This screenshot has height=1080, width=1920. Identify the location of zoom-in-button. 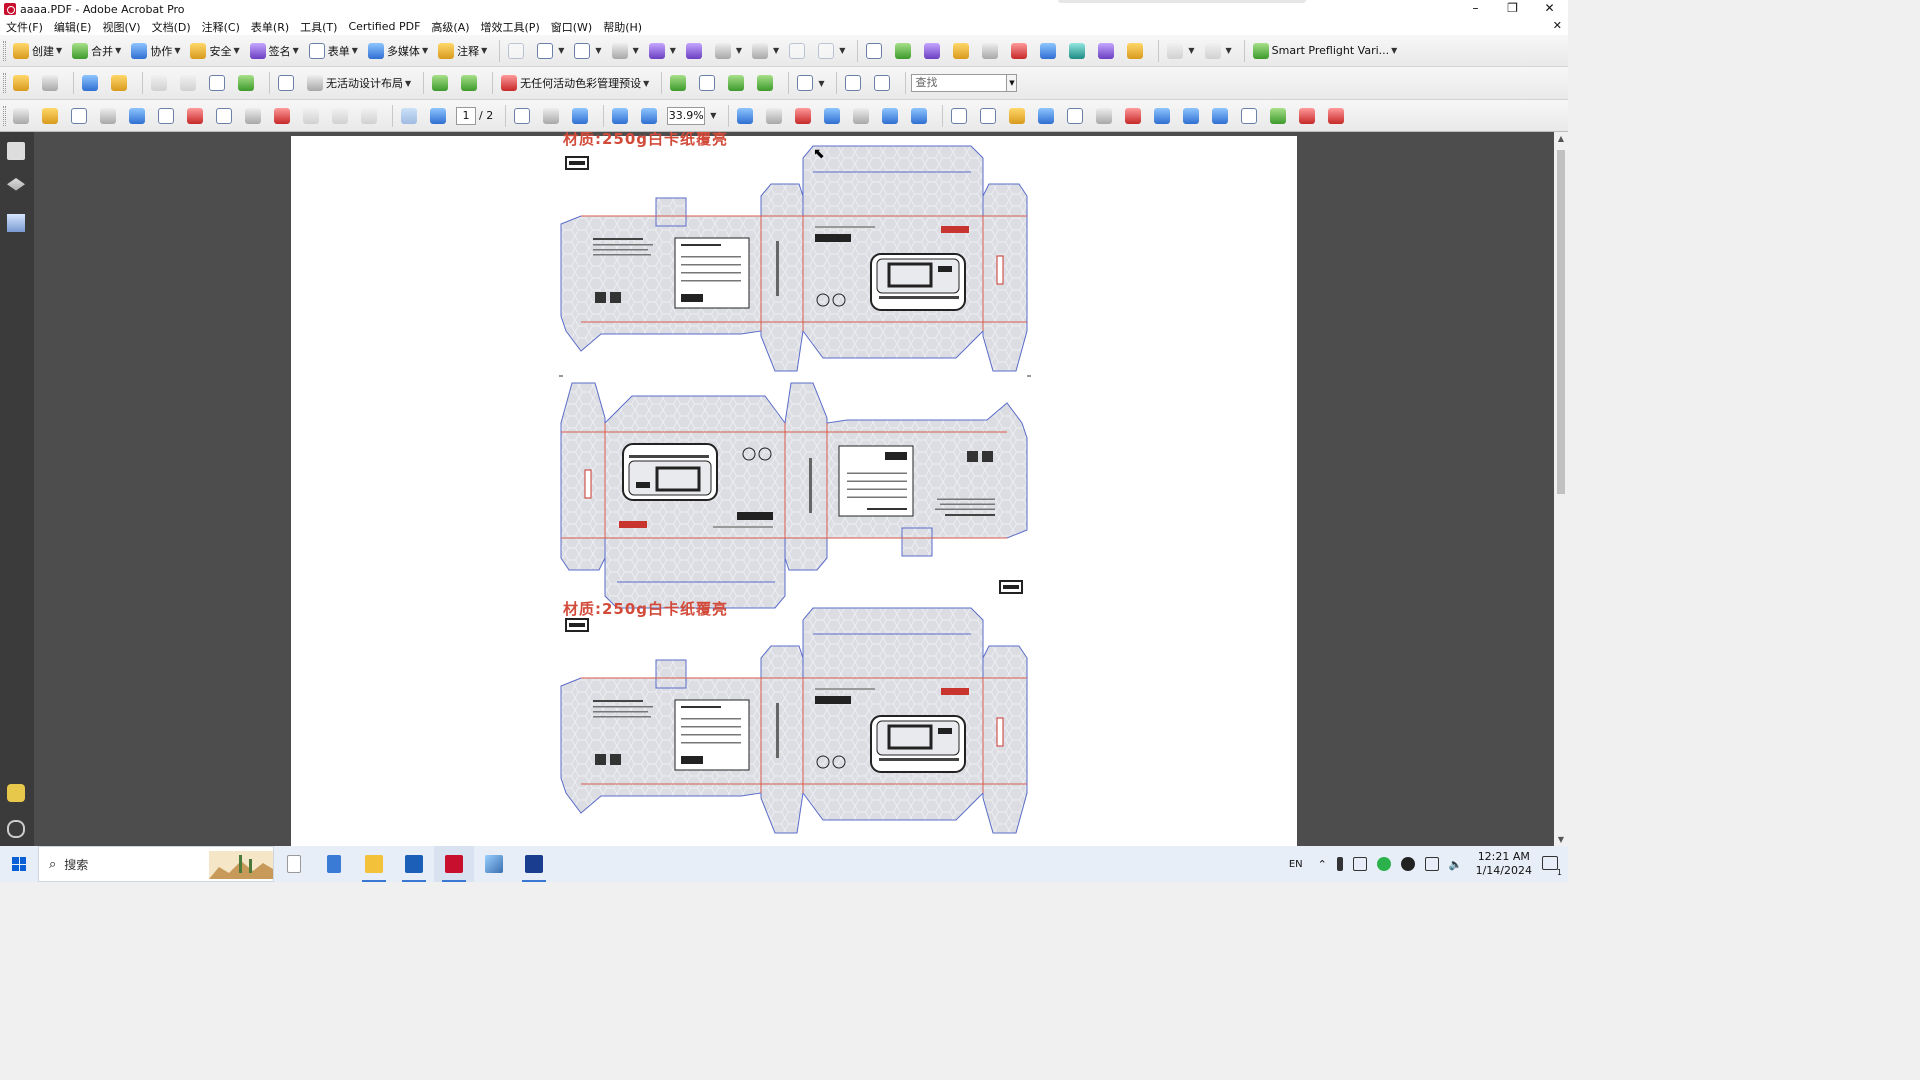
(650, 116).